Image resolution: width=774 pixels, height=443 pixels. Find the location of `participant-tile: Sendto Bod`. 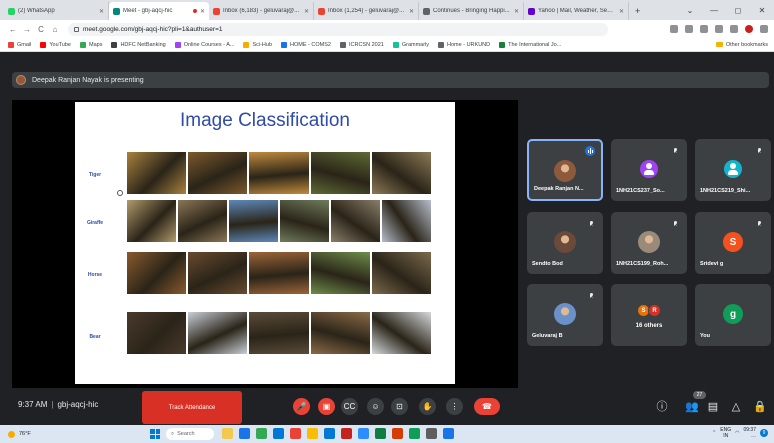

participant-tile: Sendto Bod is located at coordinates (565, 243).